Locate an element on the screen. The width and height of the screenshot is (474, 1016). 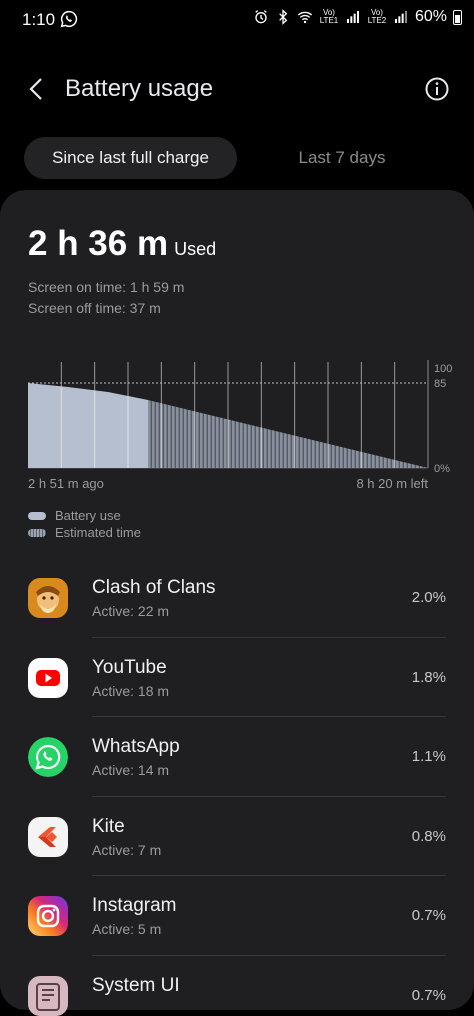
app-row-whatsapp: WhatsApp Active: 14 m 1.1% is located at coordinates (237, 757).